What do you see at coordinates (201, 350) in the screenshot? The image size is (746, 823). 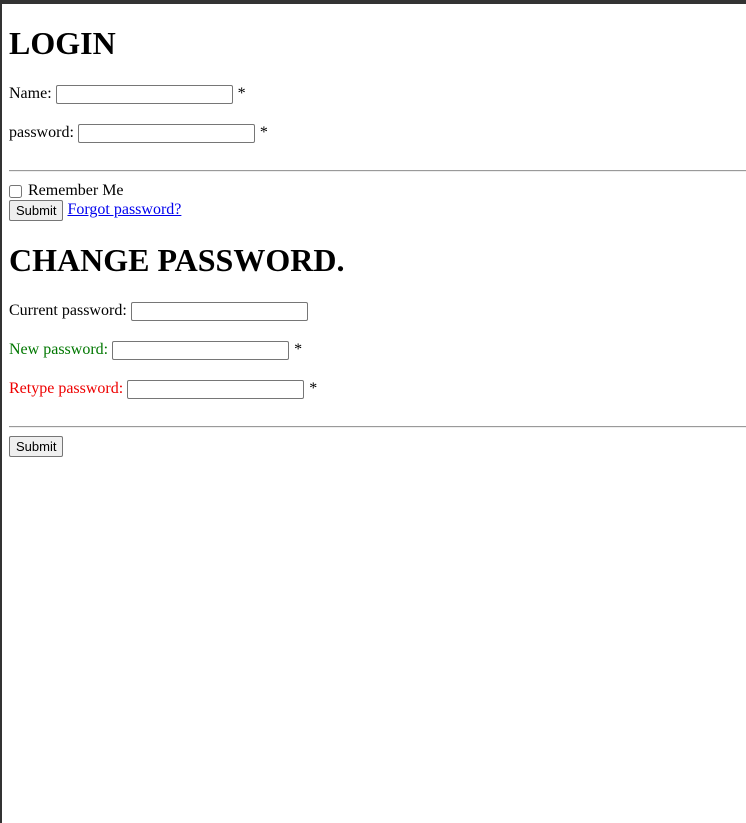 I see `new-password-input` at bounding box center [201, 350].